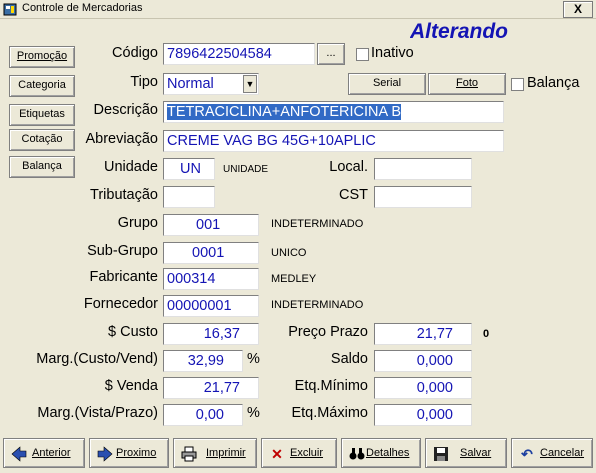  Describe the element at coordinates (307, 453) in the screenshot. I see `excluir-label: Excluir` at that location.